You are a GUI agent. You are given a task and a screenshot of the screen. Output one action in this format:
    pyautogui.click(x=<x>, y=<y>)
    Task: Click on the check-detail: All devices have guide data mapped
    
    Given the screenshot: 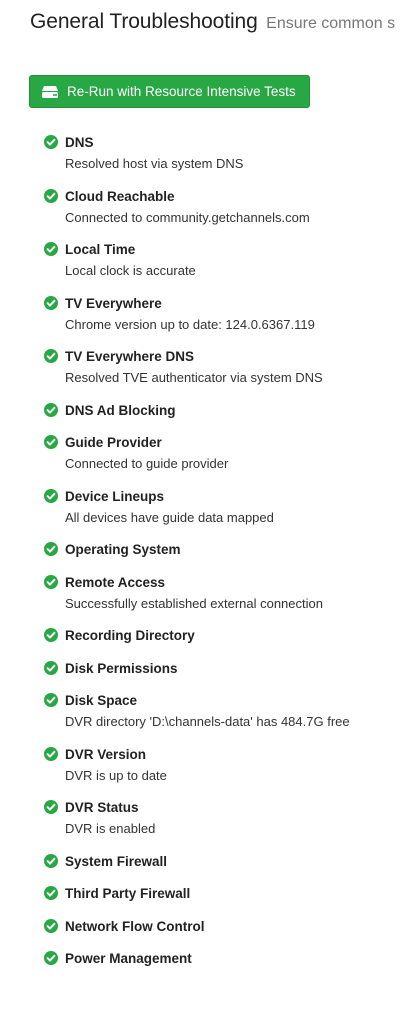 What is the action you would take?
    pyautogui.click(x=169, y=517)
    